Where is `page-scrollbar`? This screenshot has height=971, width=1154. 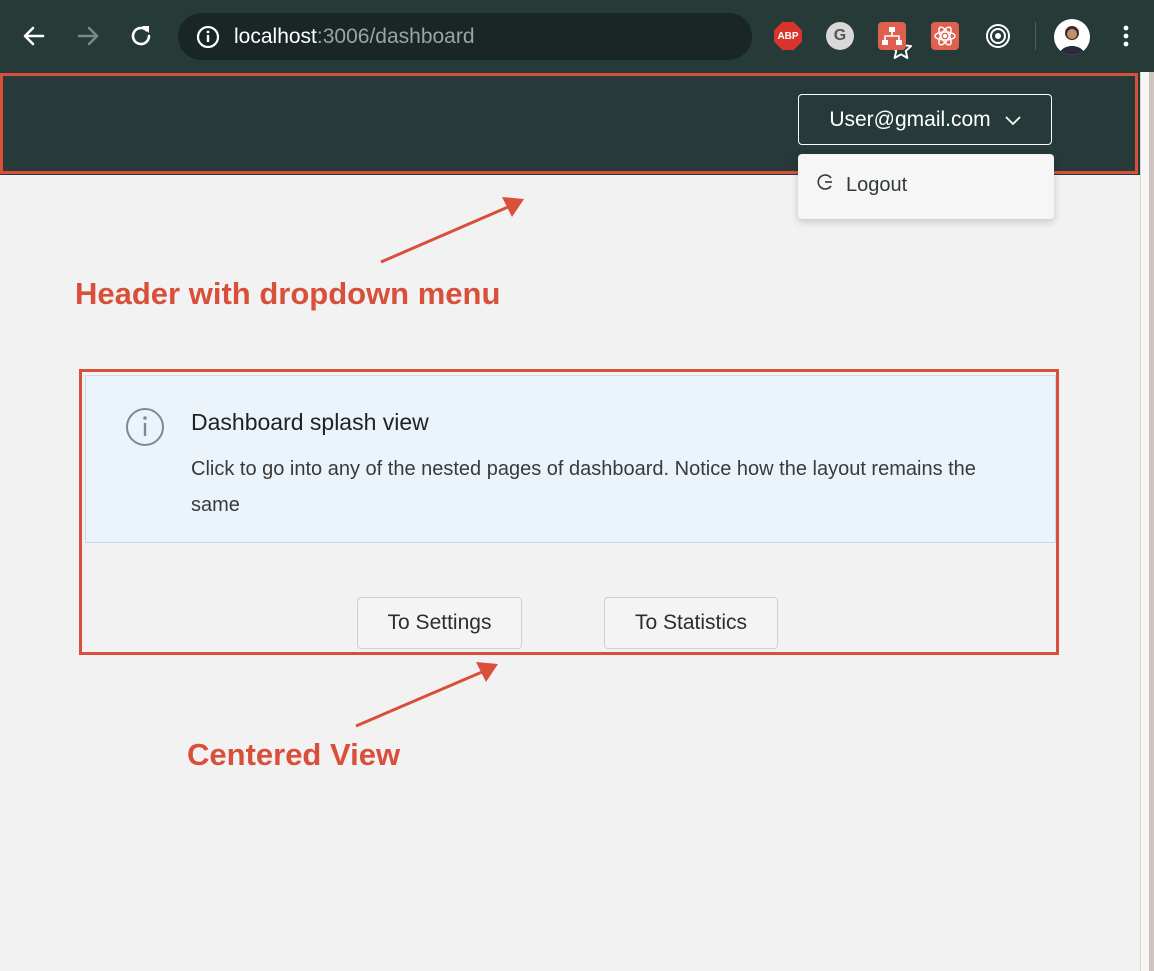
page-scrollbar is located at coordinates (1147, 521).